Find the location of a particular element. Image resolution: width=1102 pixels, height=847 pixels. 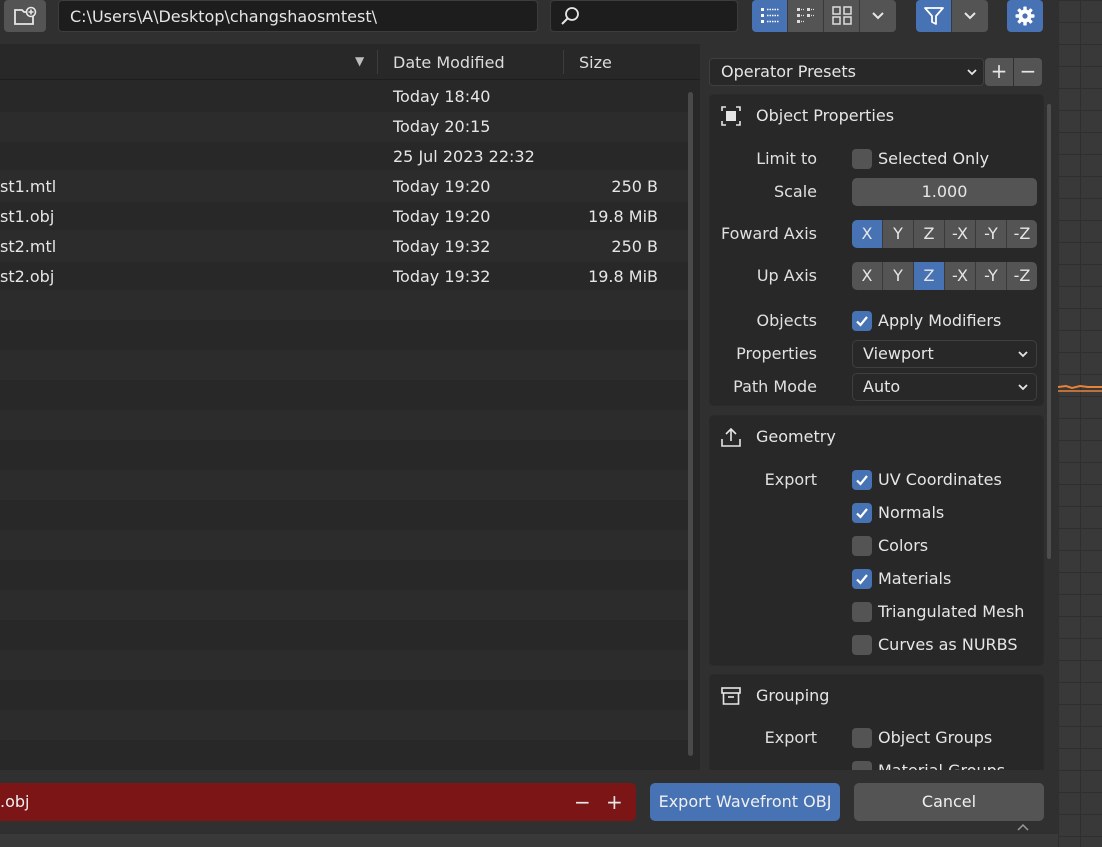

file-date: Today 19:32 is located at coordinates (442, 246).